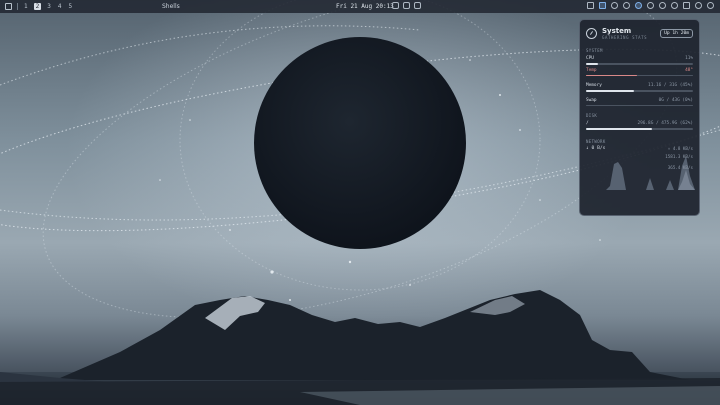 This screenshot has width=720, height=405. What do you see at coordinates (594, 50) in the screenshot?
I see `section-system-label: SYSTEM` at bounding box center [594, 50].